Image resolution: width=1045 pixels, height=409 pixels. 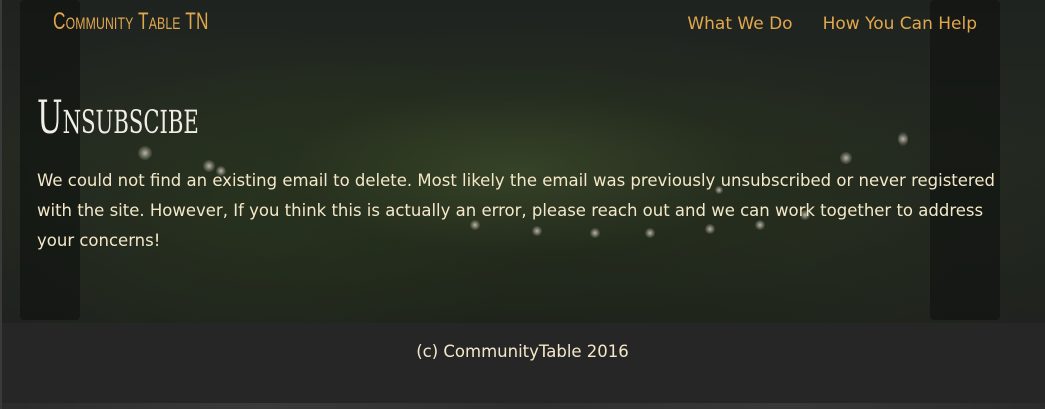 What do you see at coordinates (522, 351) in the screenshot?
I see `footer-copyright: (c) CommunityTable 2016` at bounding box center [522, 351].